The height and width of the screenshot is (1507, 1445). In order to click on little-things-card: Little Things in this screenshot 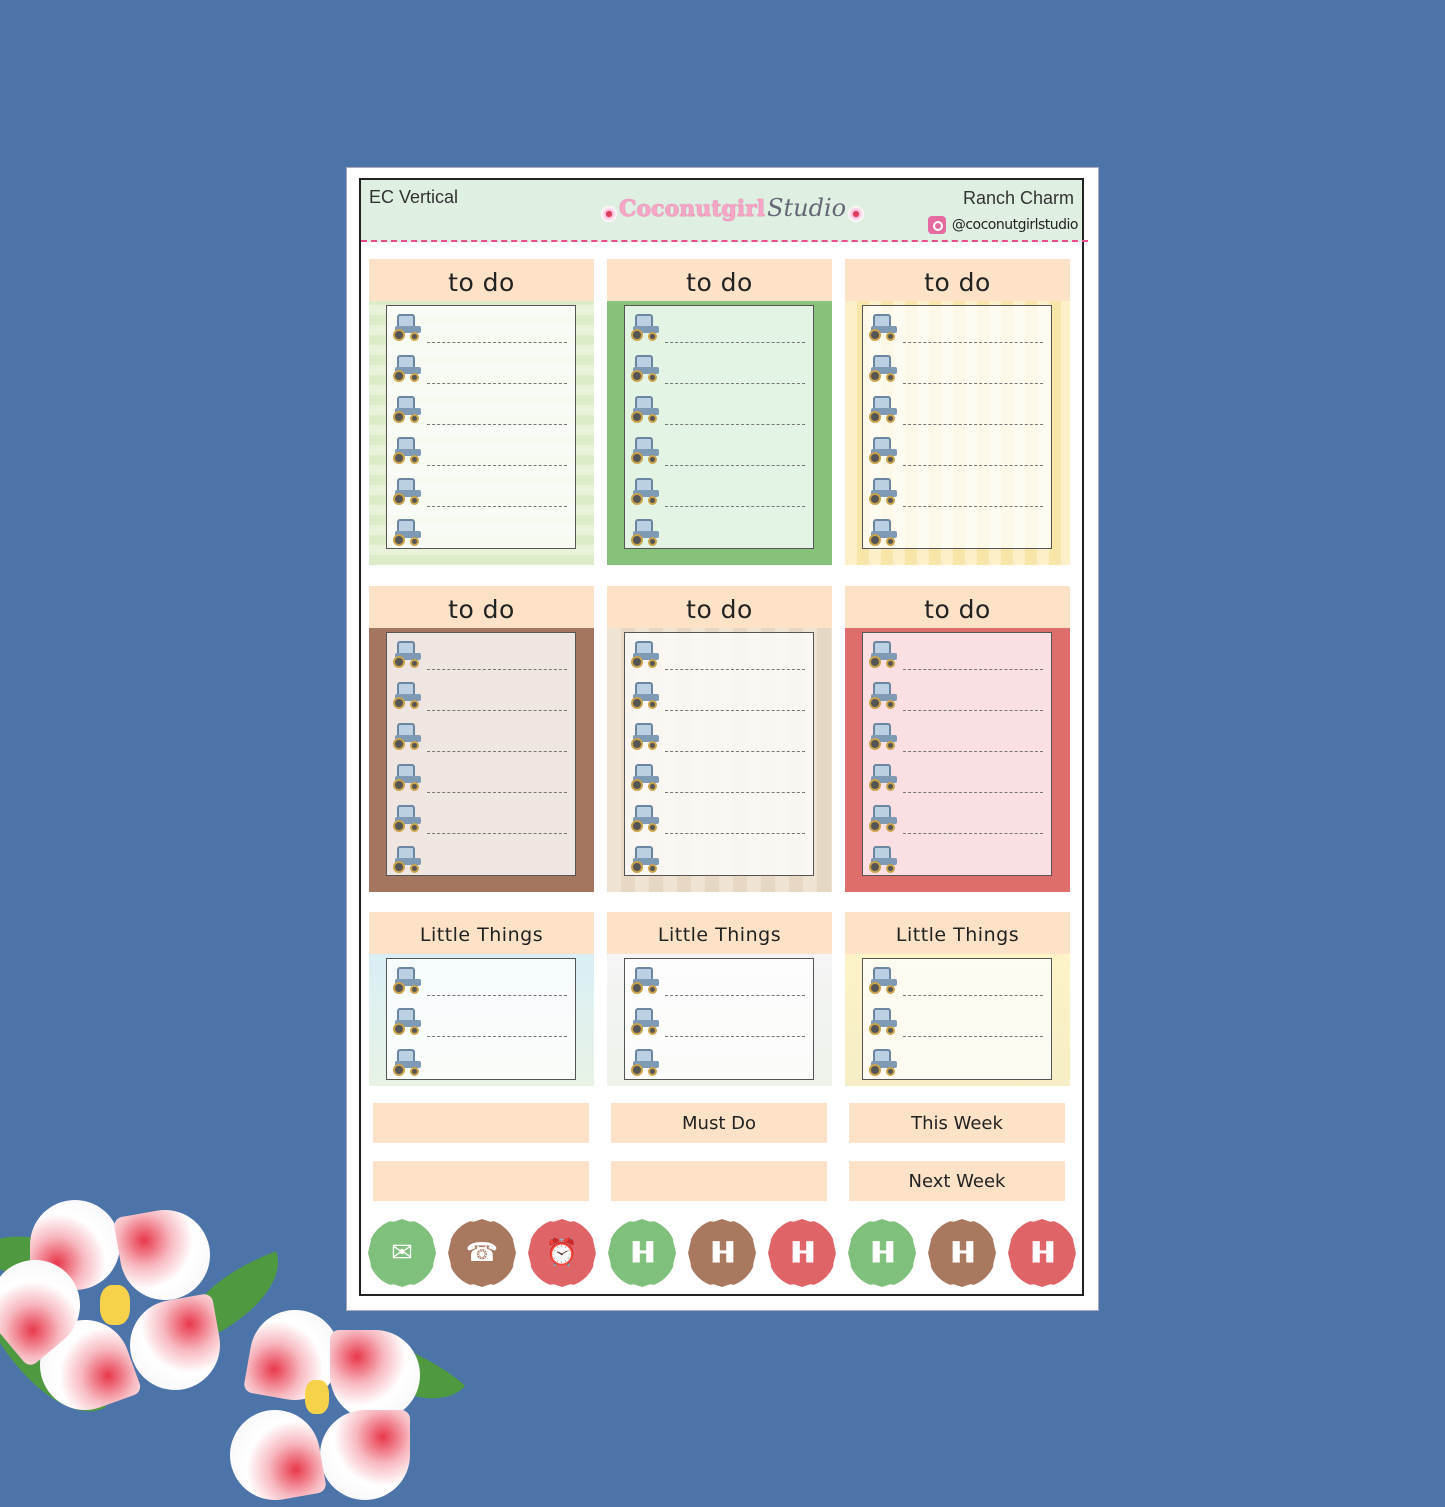, I will do `click(481, 999)`.